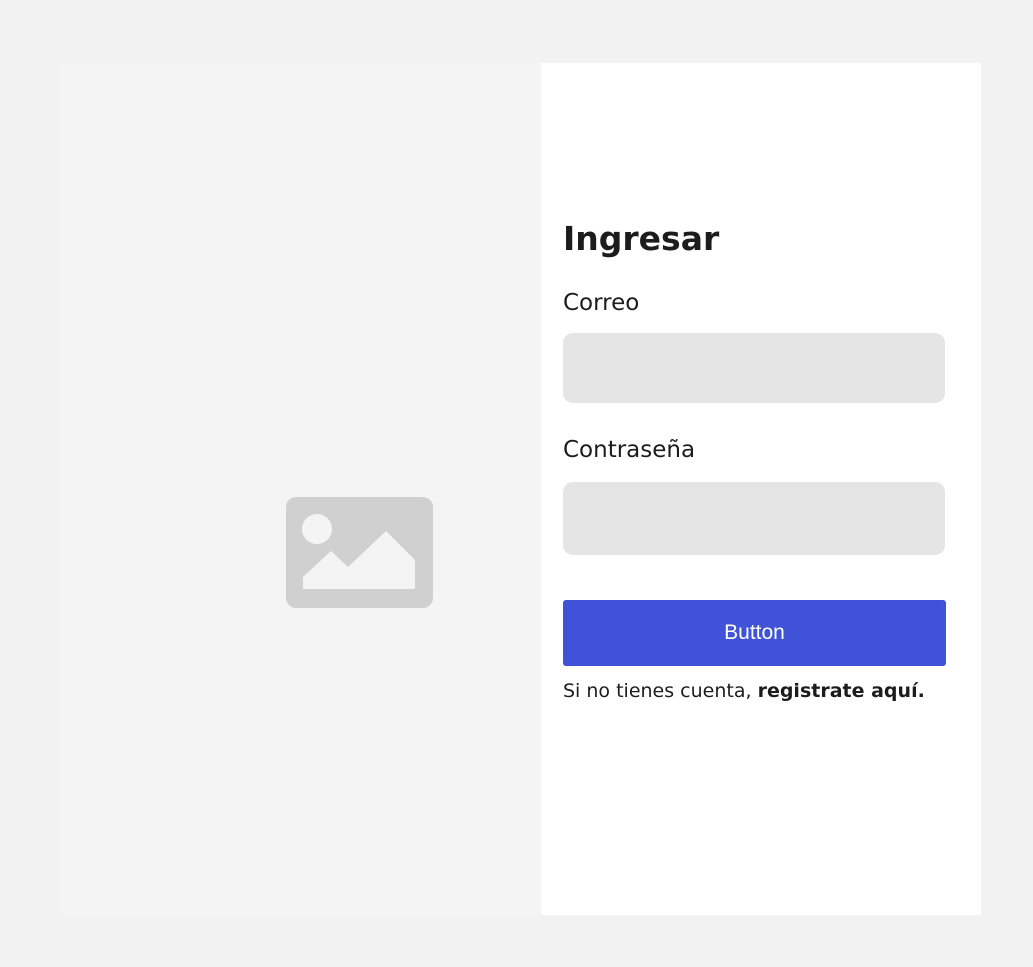 The height and width of the screenshot is (967, 1033). Describe the element at coordinates (754, 633) in the screenshot. I see `submit-button: Button` at that location.